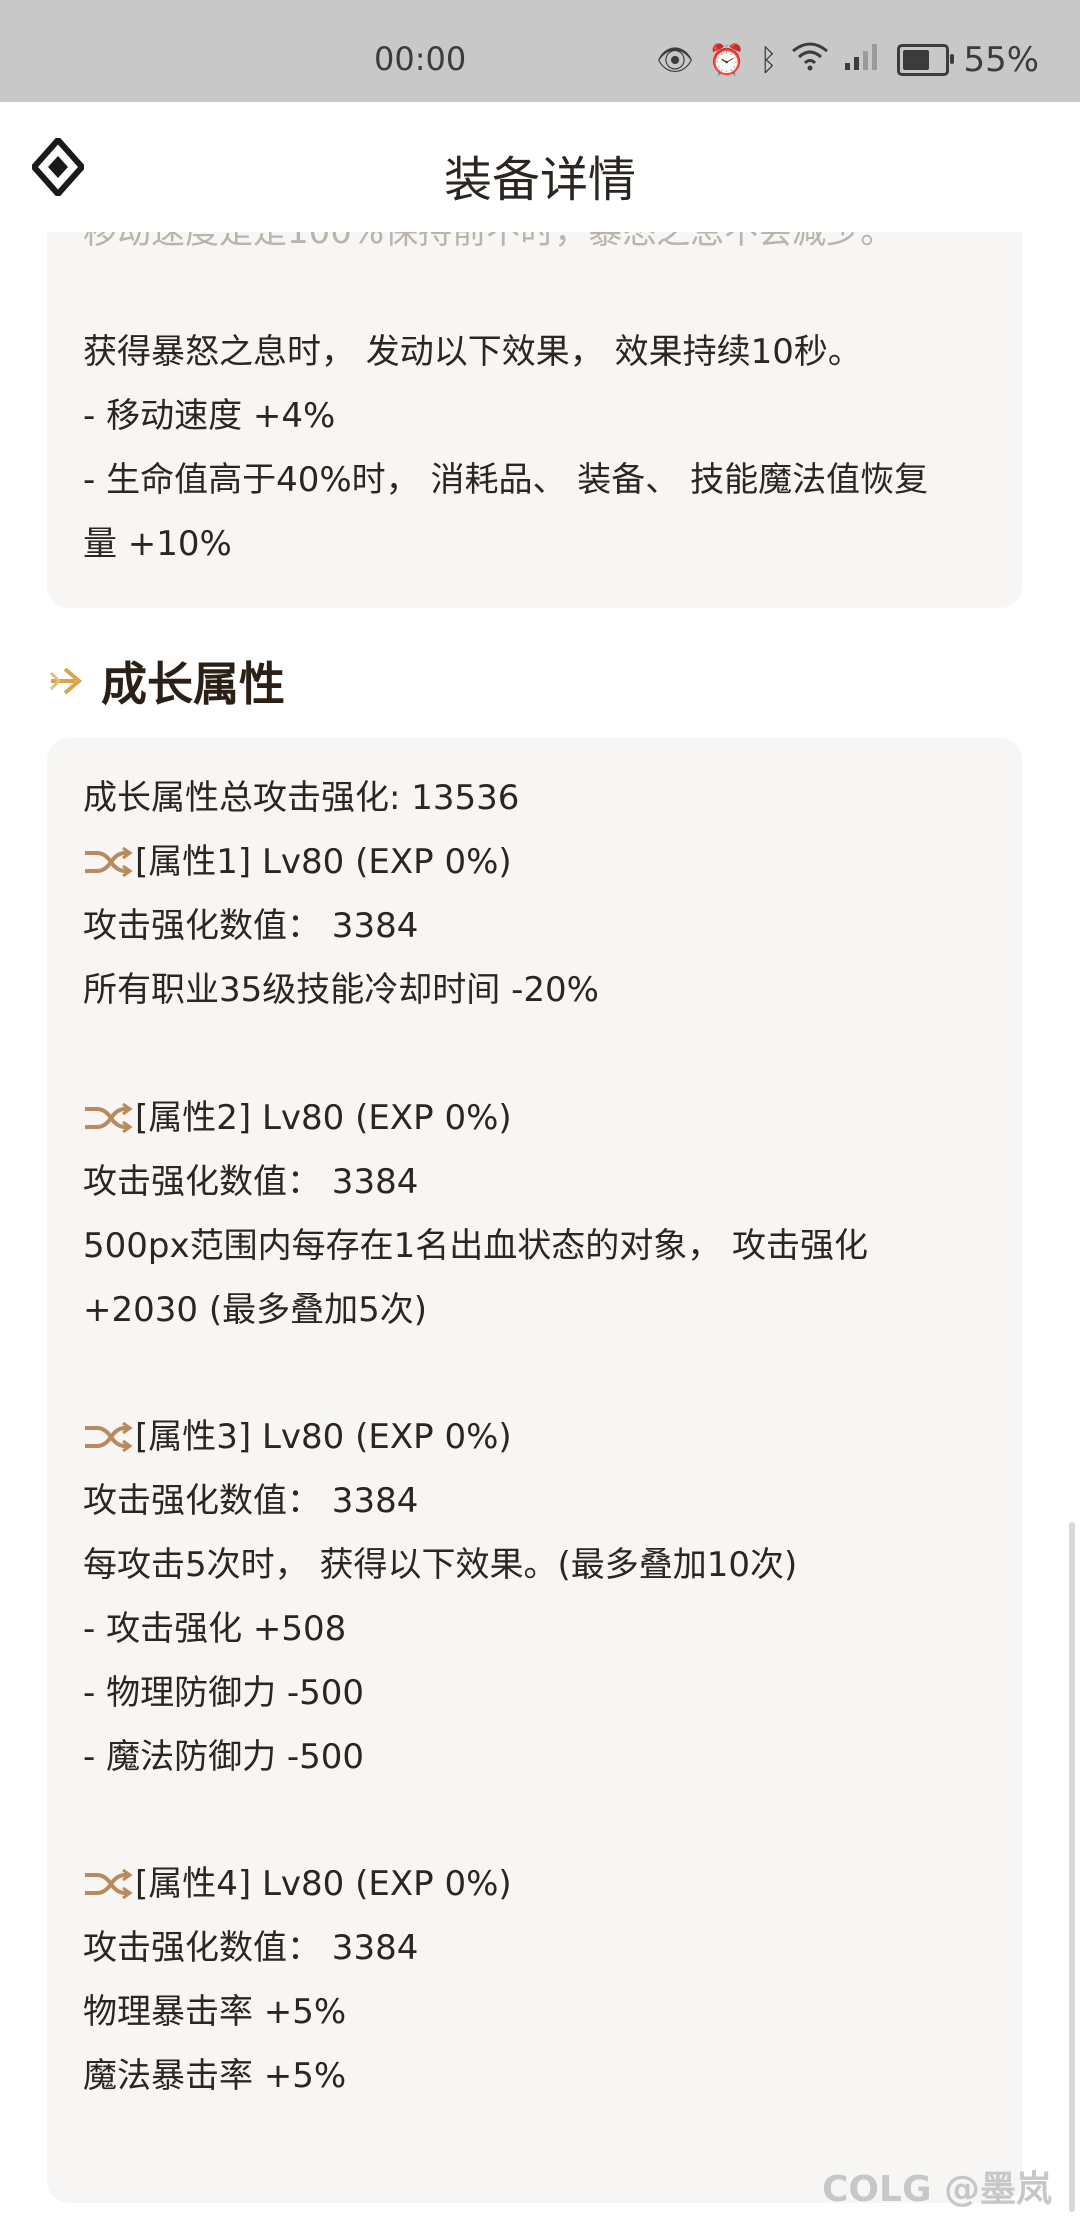 The height and width of the screenshot is (2228, 1080). I want to click on app-header-overlay: 装备详情, so click(540, 167).